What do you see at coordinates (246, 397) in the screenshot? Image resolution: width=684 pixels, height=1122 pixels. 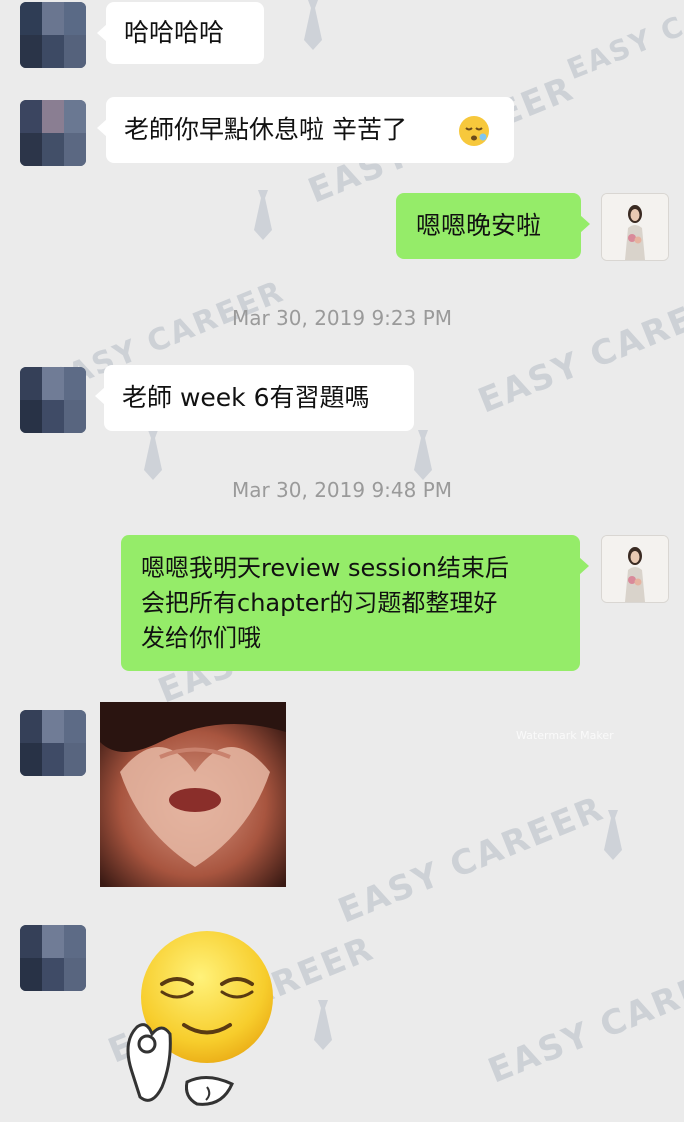 I see `message-text: 老師 week 6有習題嗎` at bounding box center [246, 397].